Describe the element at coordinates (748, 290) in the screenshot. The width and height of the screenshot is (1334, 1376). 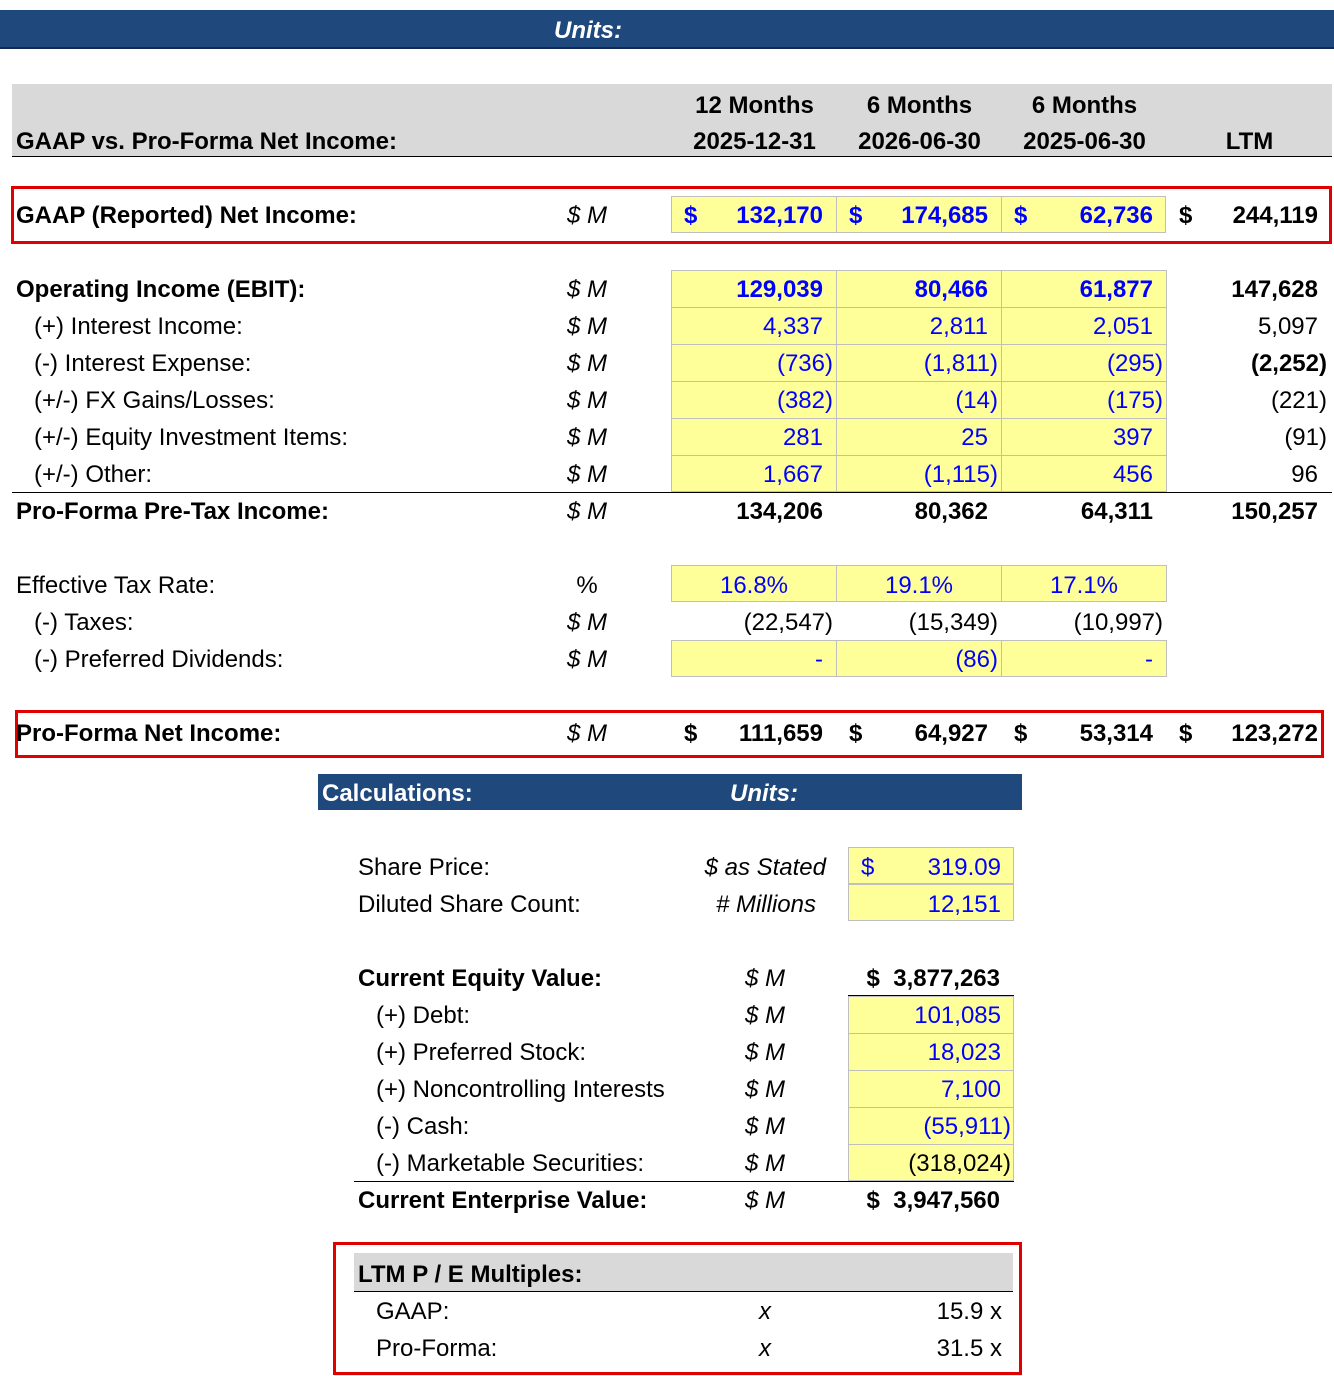
I see `ebit-col1: 129,039` at that location.